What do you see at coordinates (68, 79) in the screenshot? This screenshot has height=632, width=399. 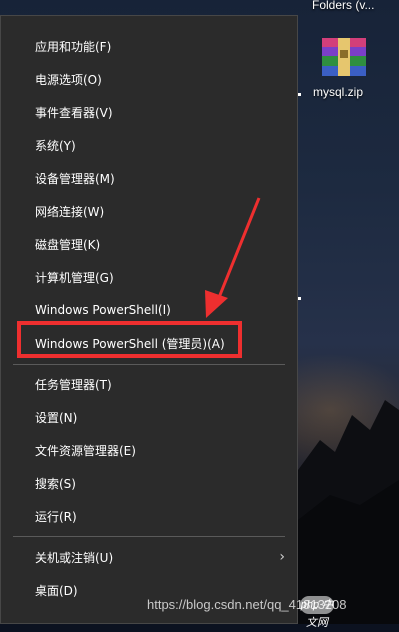 I see `menu-item-label: 电源选项(O)` at bounding box center [68, 79].